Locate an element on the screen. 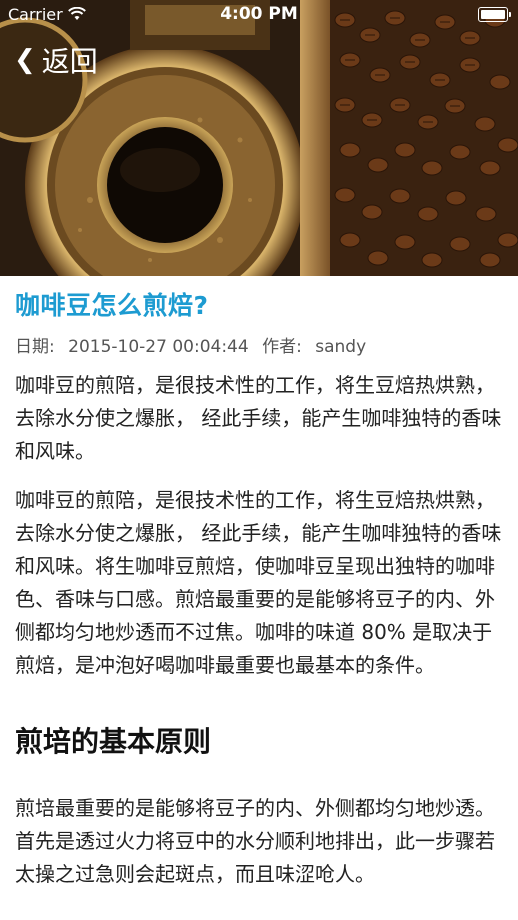 This screenshot has height=920, width=518. chevron-left-icon: ❮ is located at coordinates (25, 60).